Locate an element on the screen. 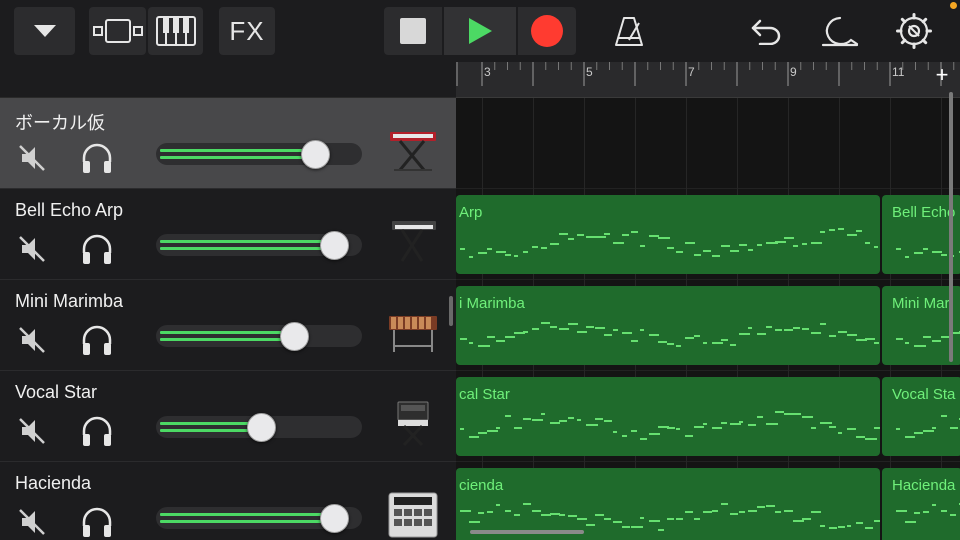  track-header: Vocal Star is located at coordinates (228, 416).